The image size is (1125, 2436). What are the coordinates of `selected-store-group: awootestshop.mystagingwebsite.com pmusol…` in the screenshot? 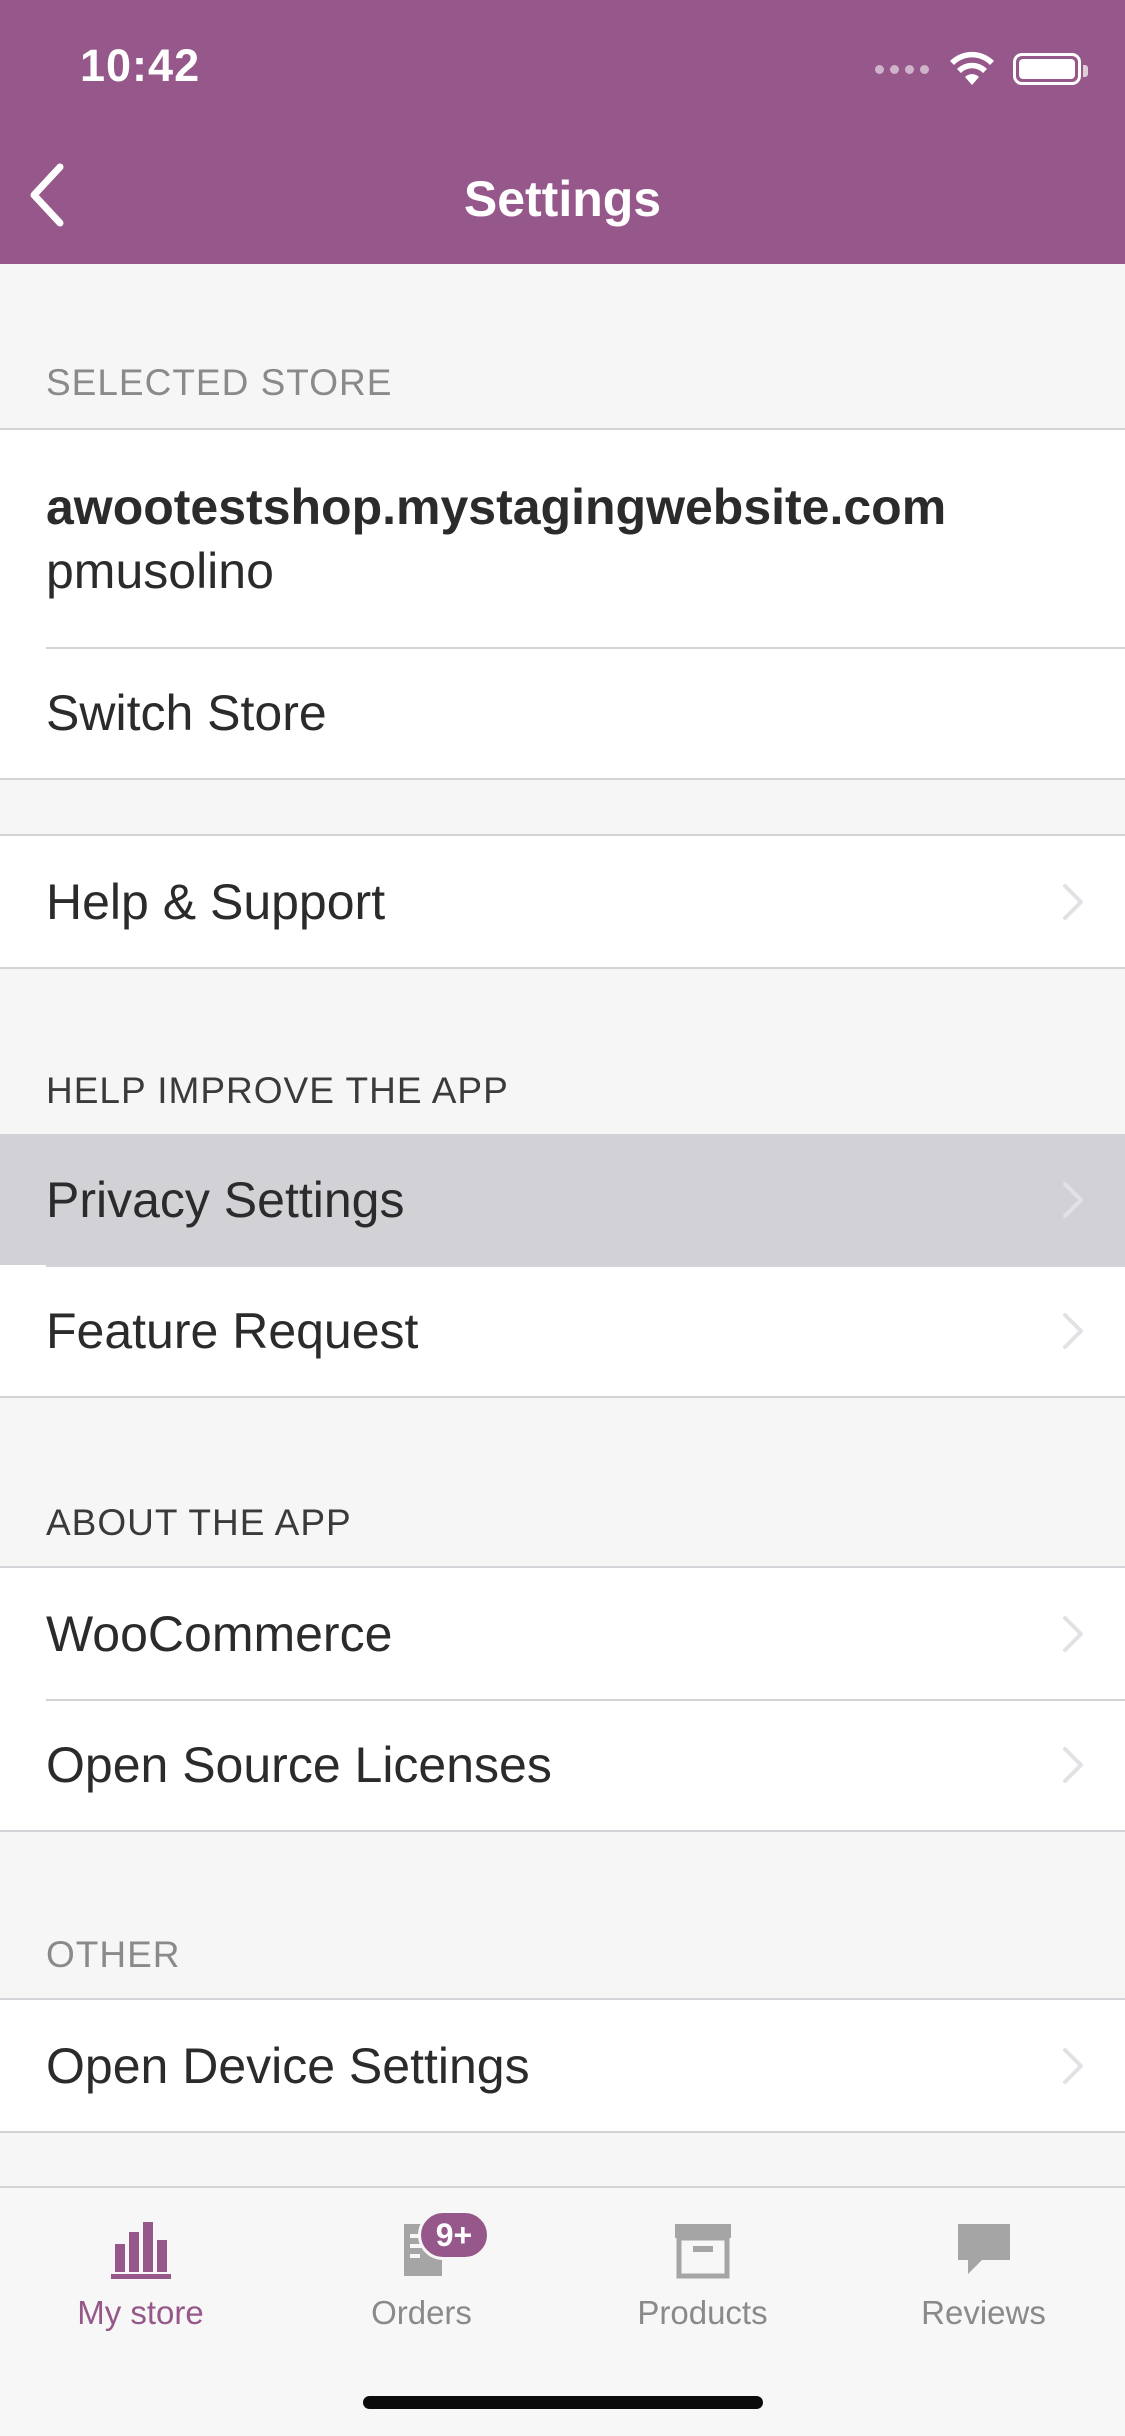 It's located at (562, 604).